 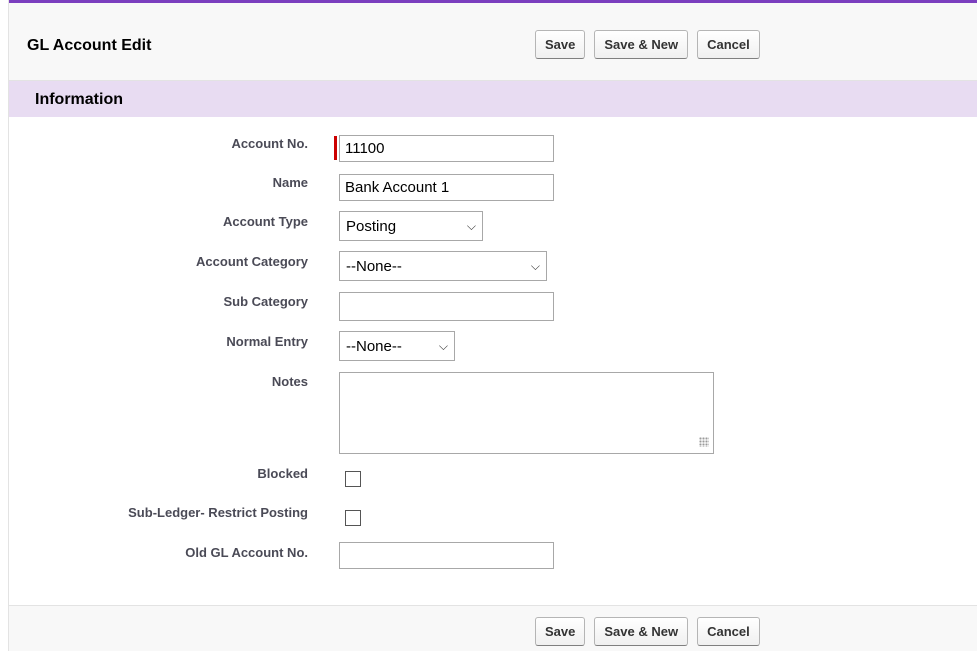 I want to click on sub-ledger-restrict-posting-checkbox, so click(x=353, y=518).